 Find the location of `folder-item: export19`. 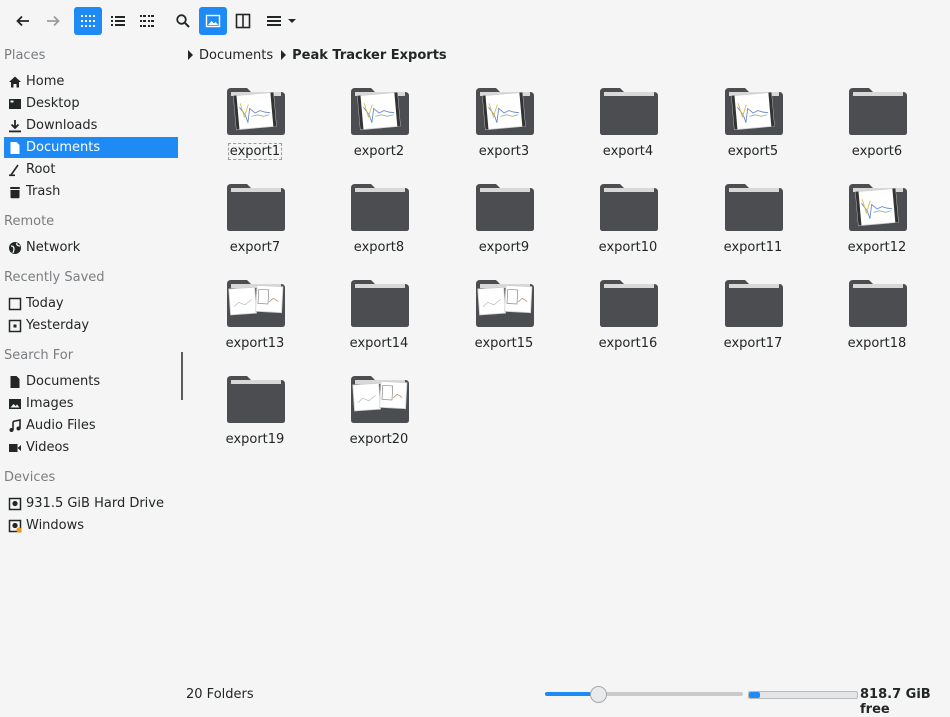

folder-item: export19 is located at coordinates (255, 413).